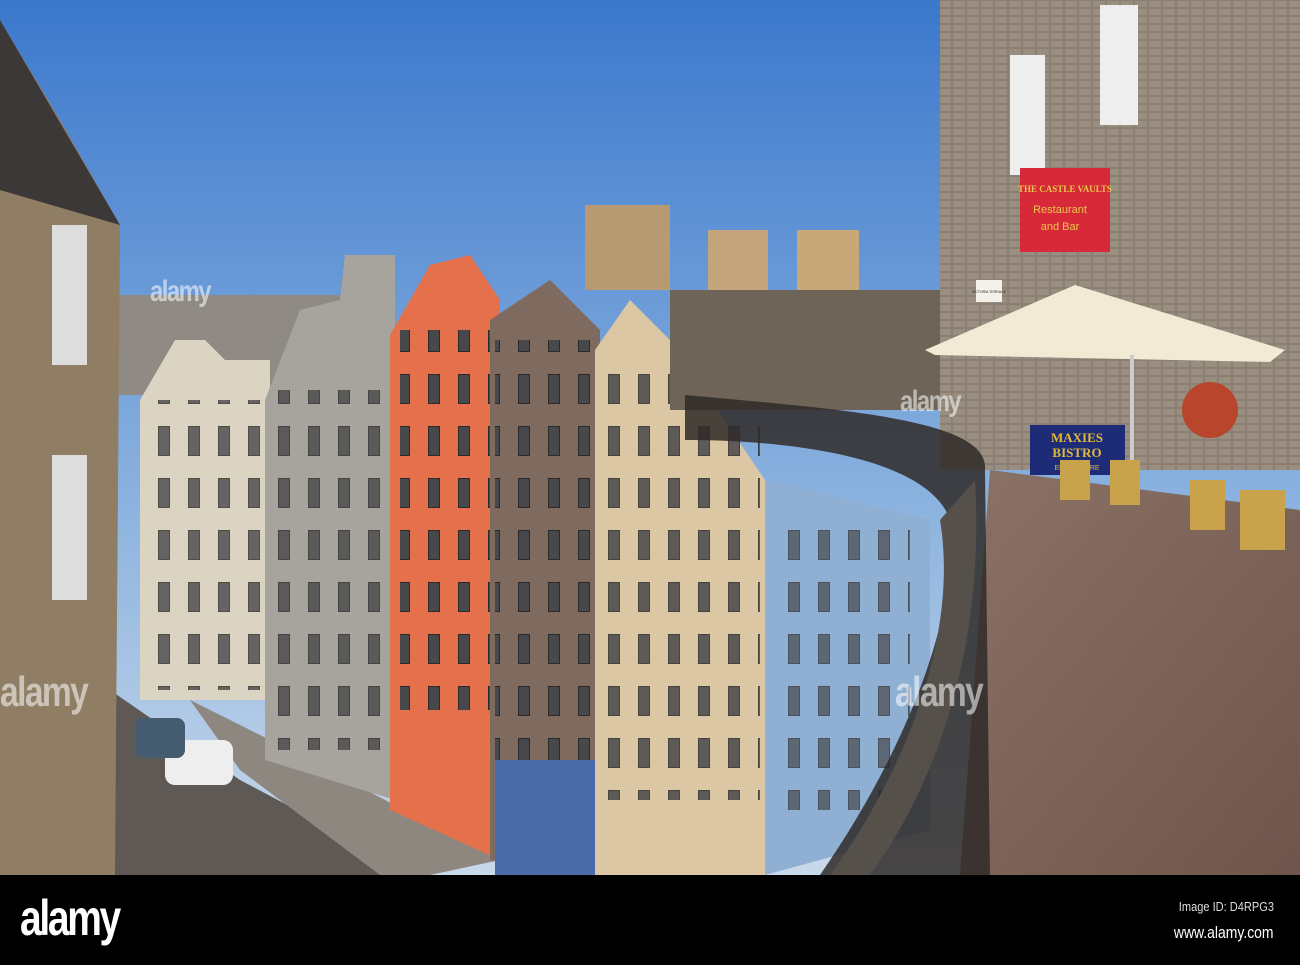 This screenshot has width=1300, height=965. Describe the element at coordinates (1226, 906) in the screenshot. I see `image-id: Image ID: D4RPG3` at that location.